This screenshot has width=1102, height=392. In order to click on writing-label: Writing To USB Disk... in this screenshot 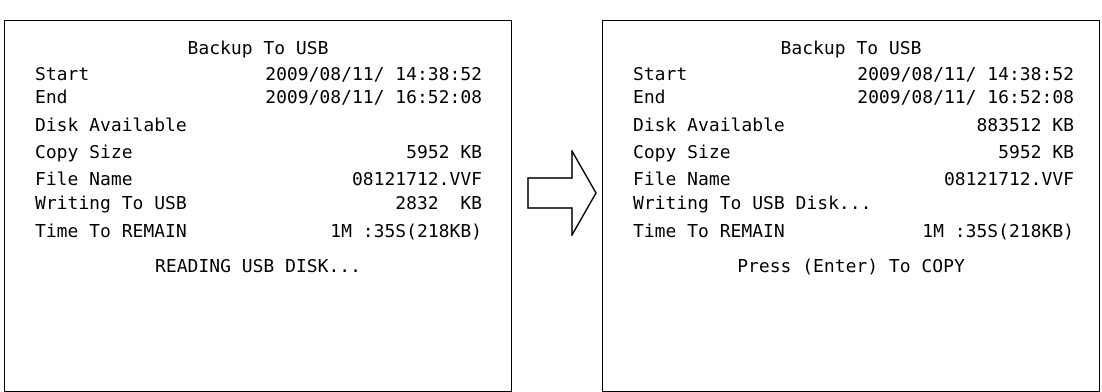, I will do `click(752, 203)`.